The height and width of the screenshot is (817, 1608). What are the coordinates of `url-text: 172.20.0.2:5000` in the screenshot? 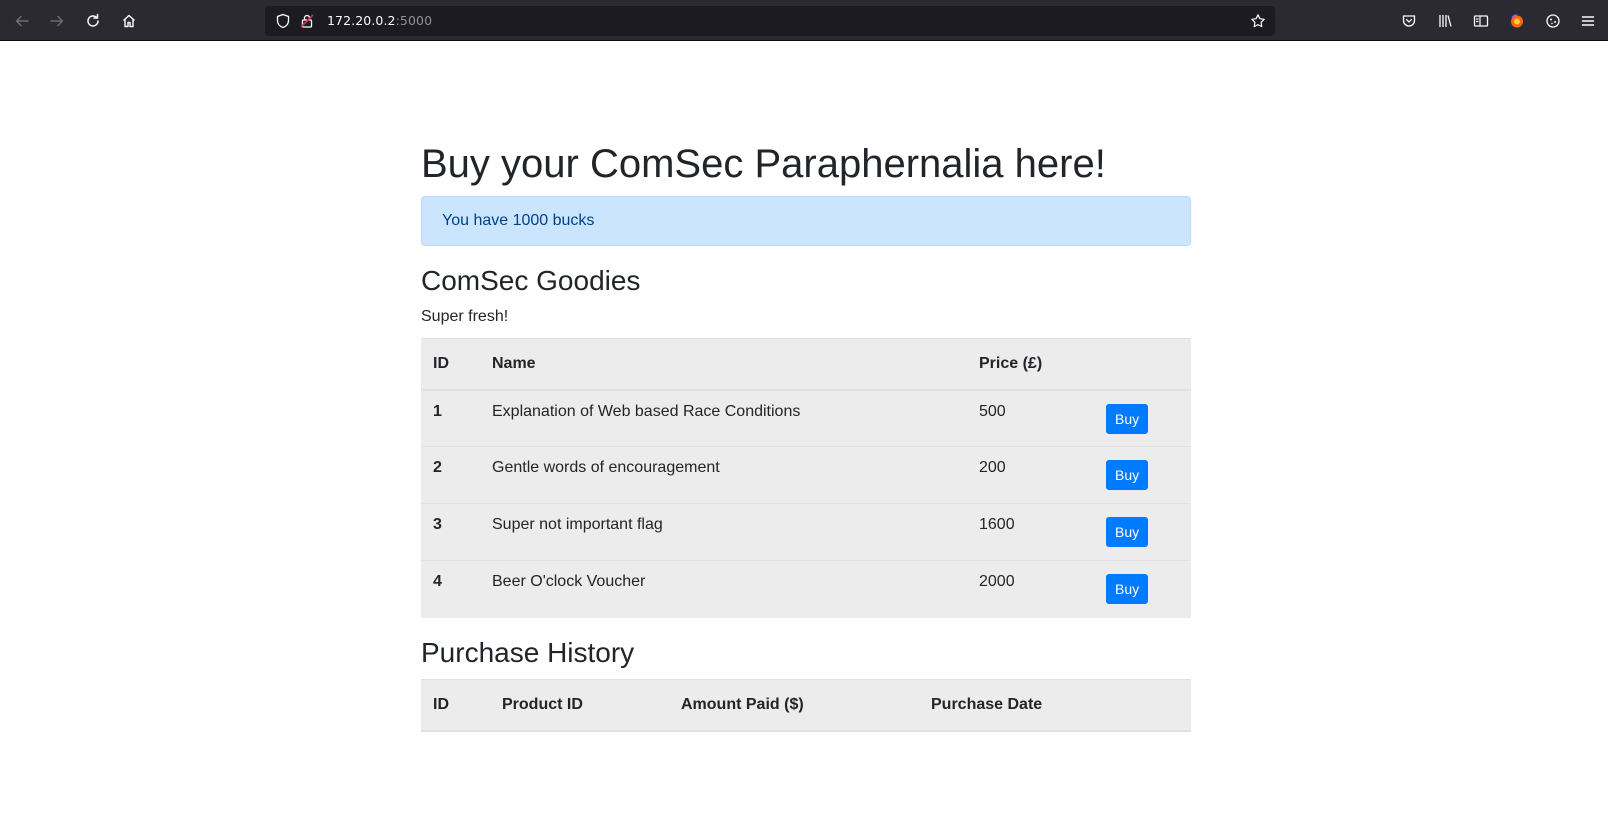 It's located at (379, 20).